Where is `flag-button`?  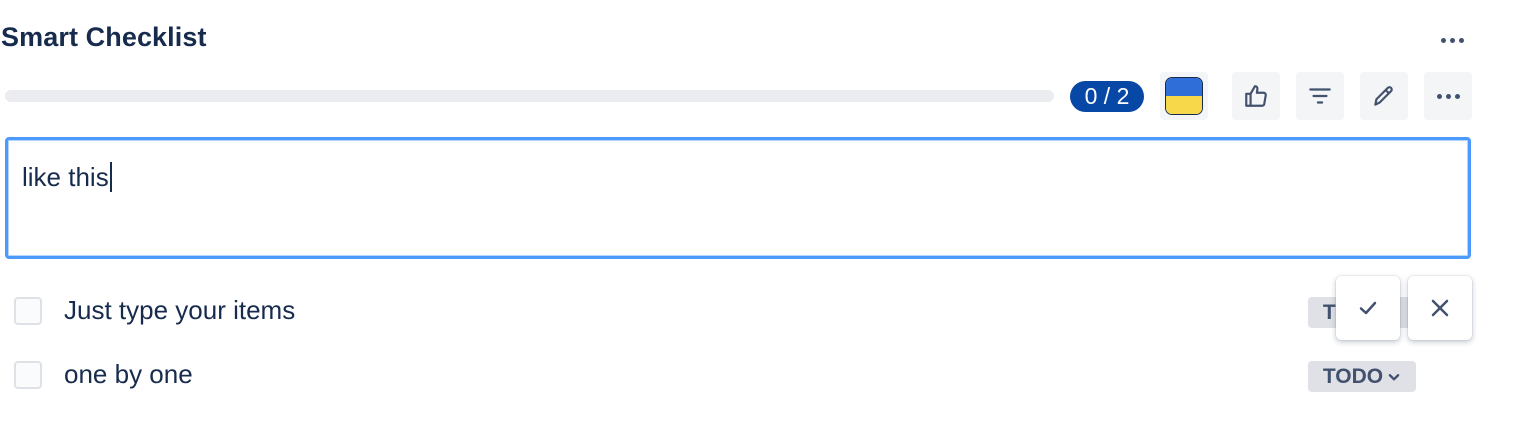 flag-button is located at coordinates (1184, 96).